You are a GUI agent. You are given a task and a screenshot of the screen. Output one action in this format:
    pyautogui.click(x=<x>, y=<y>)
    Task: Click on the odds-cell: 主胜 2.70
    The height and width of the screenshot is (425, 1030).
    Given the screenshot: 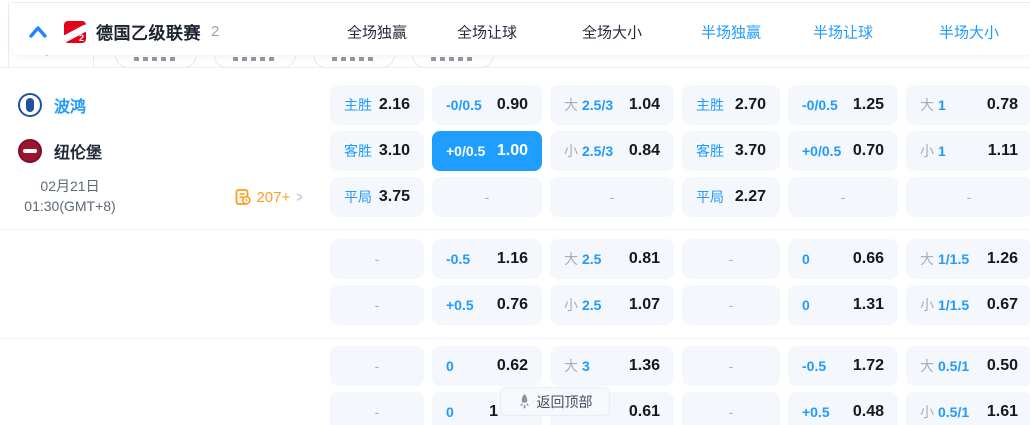 What is the action you would take?
    pyautogui.click(x=731, y=105)
    